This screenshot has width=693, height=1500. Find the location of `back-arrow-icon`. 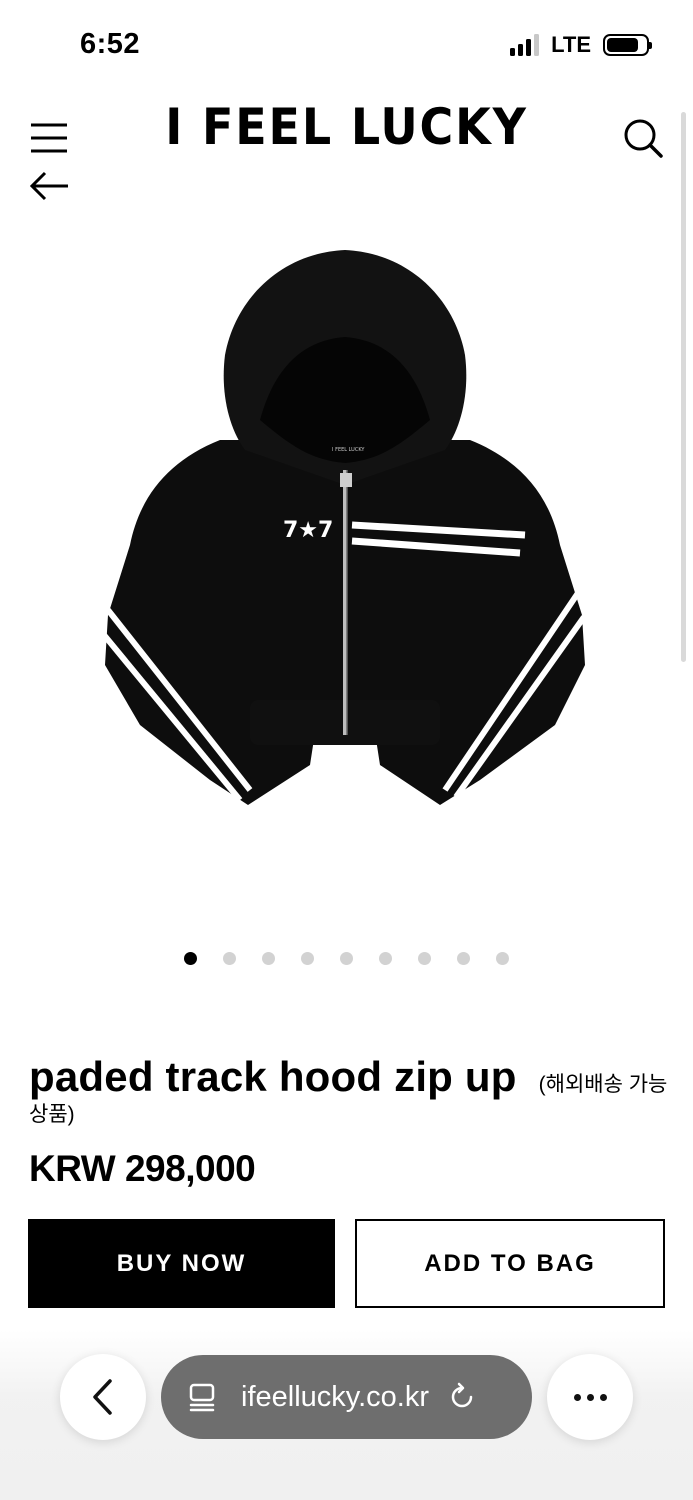

back-arrow-icon is located at coordinates (50, 186).